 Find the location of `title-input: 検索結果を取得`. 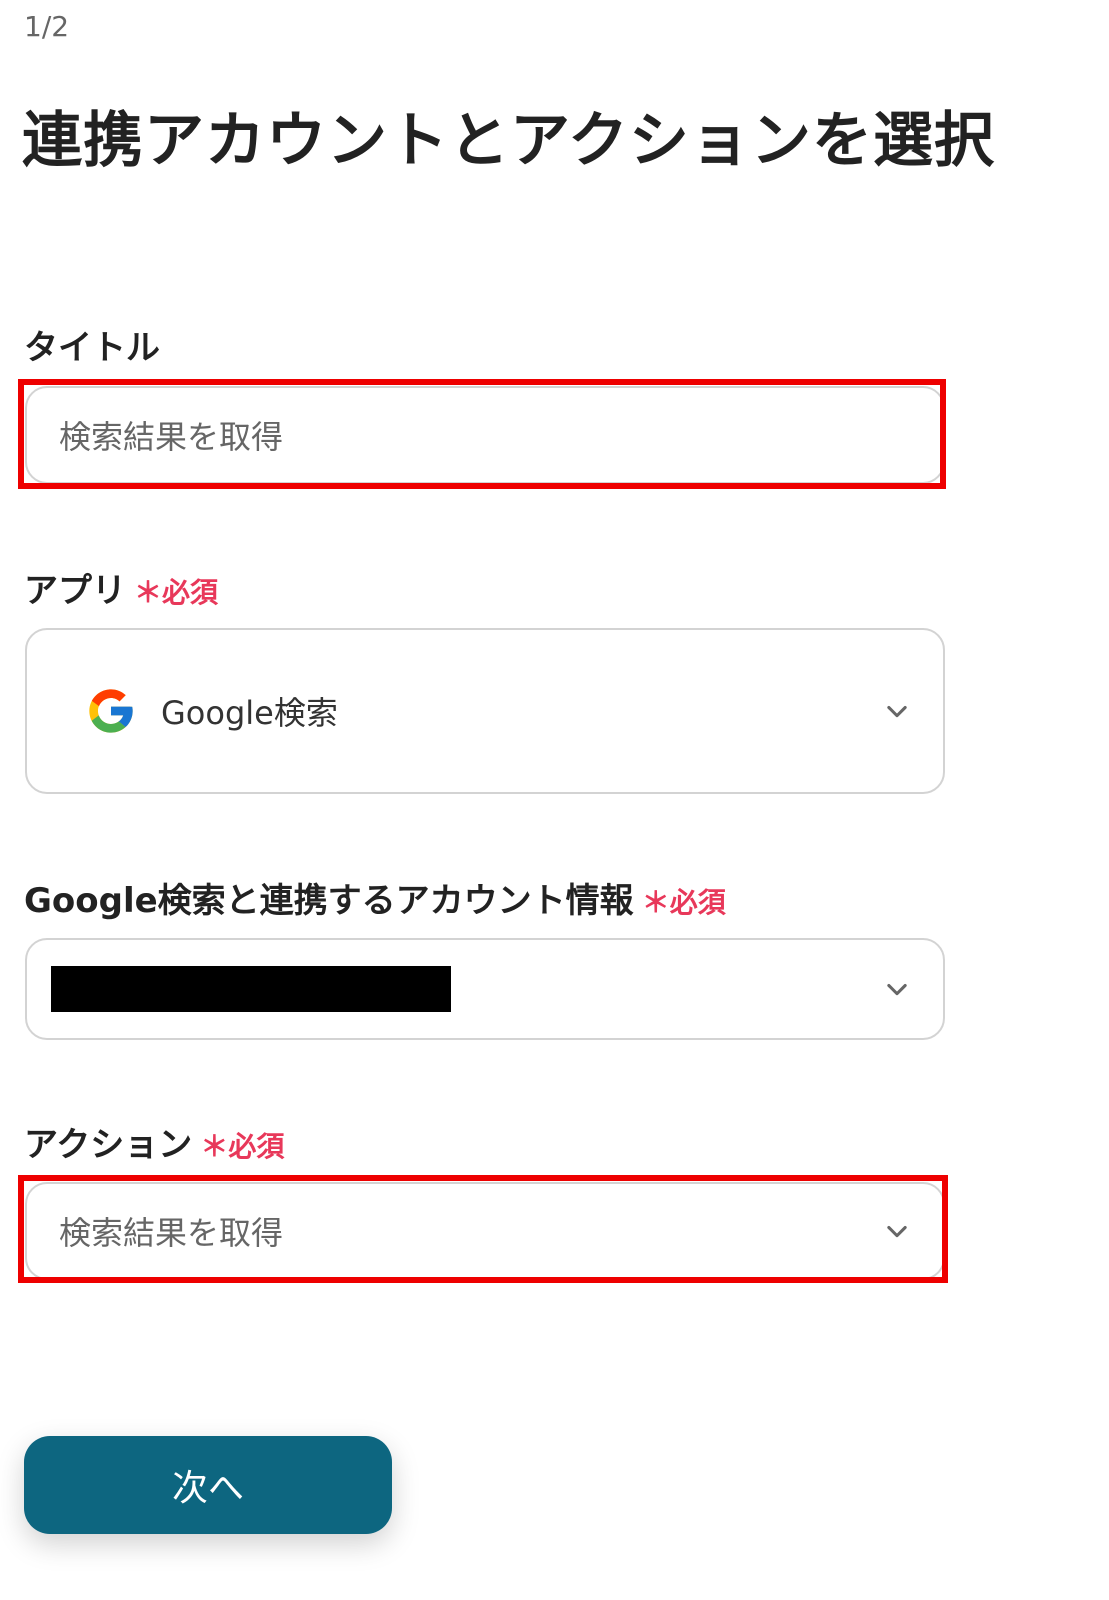

title-input: 検索結果を取得 is located at coordinates (485, 435).